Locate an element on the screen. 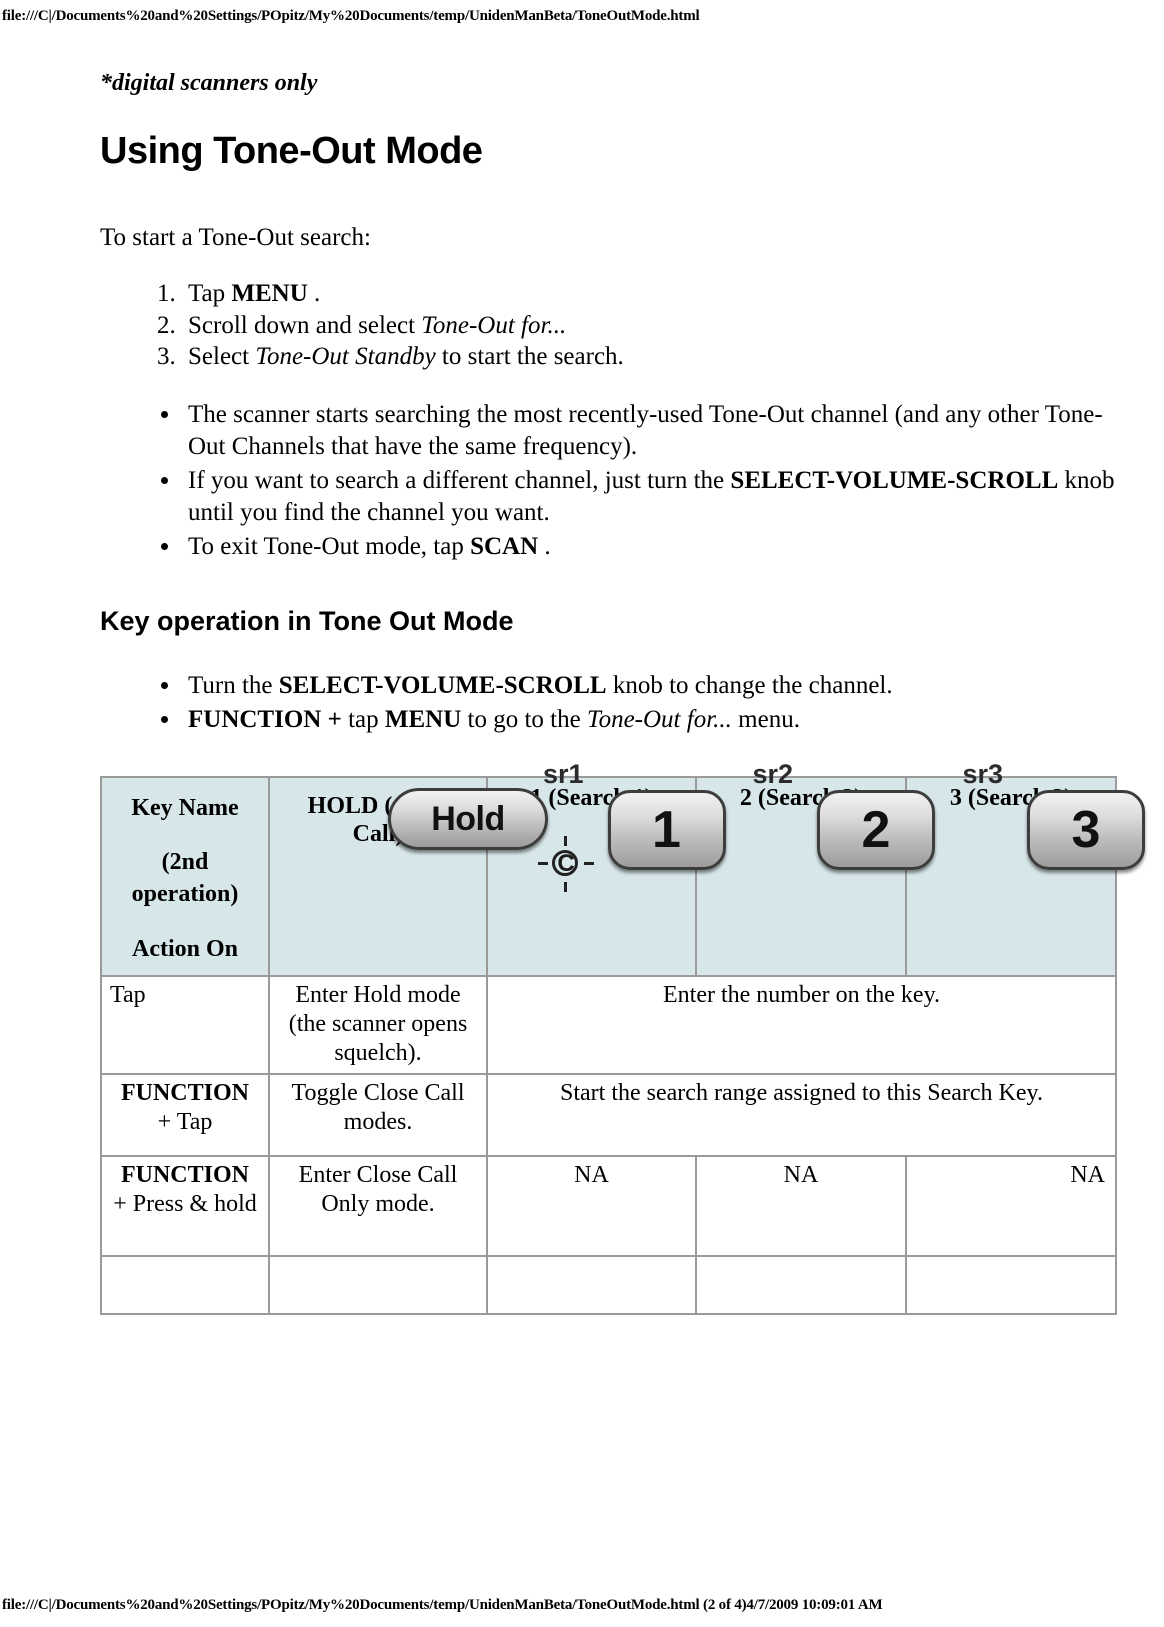 Image resolution: width=1164 pixels, height=1627 pixels. step-text-bold: MENU is located at coordinates (269, 293).